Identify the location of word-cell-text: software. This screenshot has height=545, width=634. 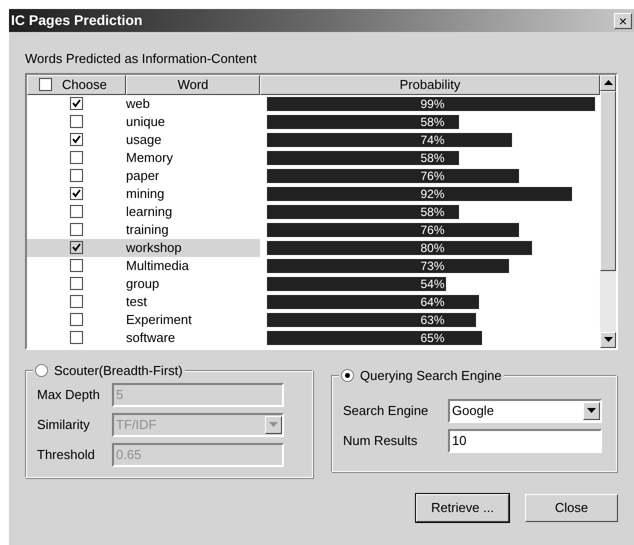
(151, 337).